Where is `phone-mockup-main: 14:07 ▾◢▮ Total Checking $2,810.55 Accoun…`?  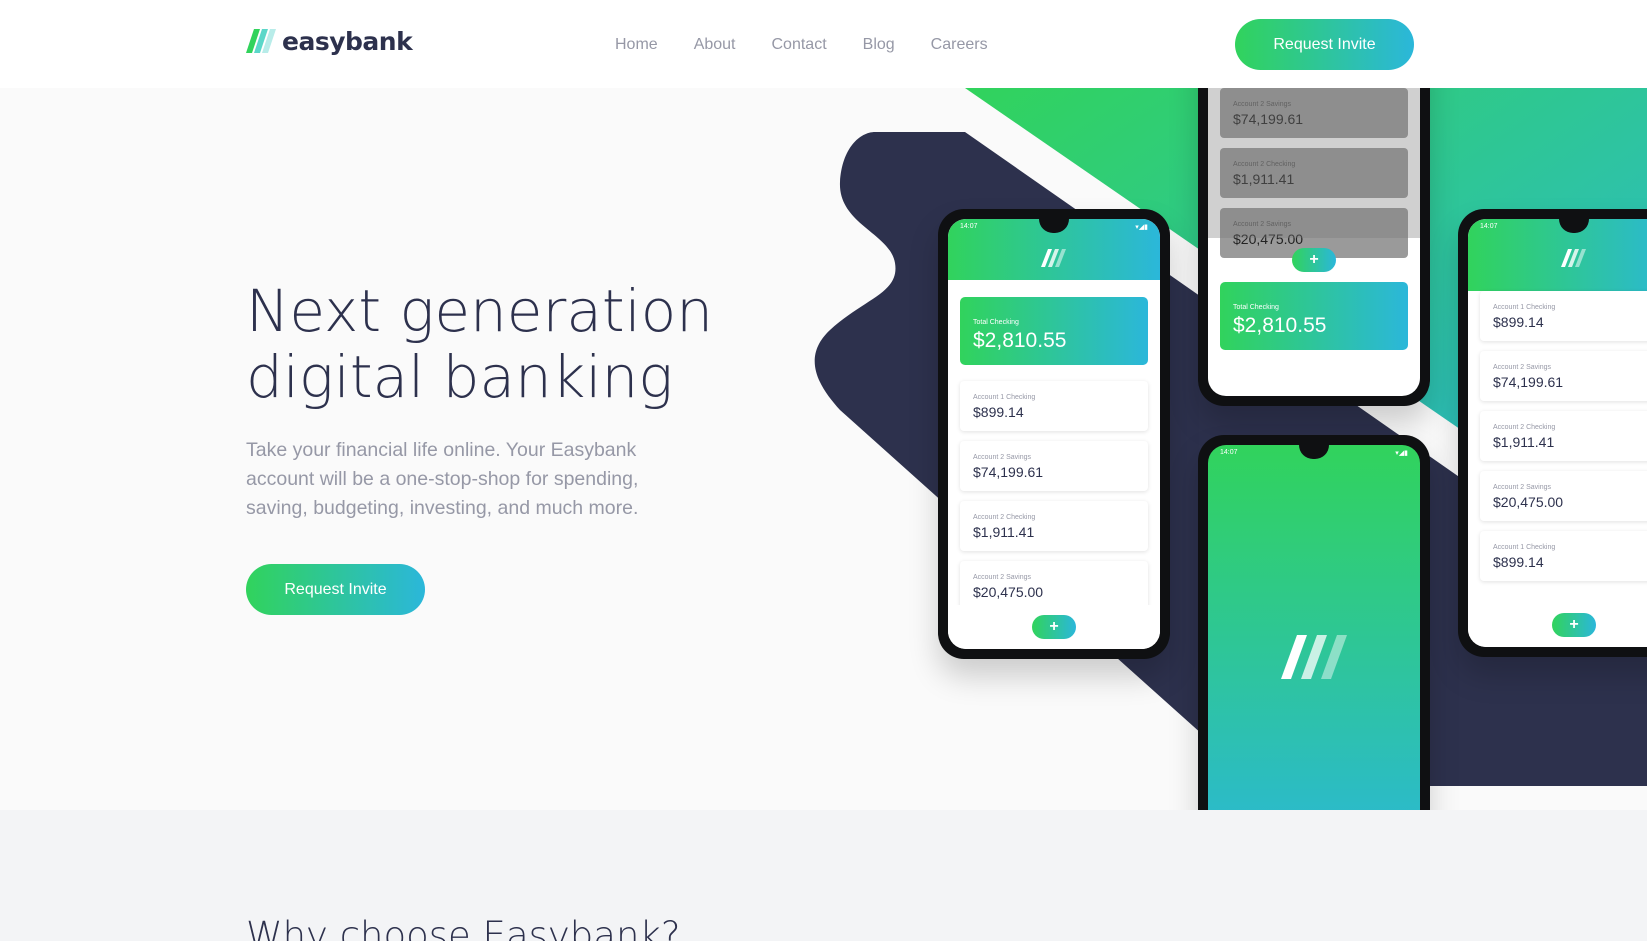
phone-mockup-main: 14:07 ▾◢▮ Total Checking $2,810.55 Accoun… is located at coordinates (1054, 434).